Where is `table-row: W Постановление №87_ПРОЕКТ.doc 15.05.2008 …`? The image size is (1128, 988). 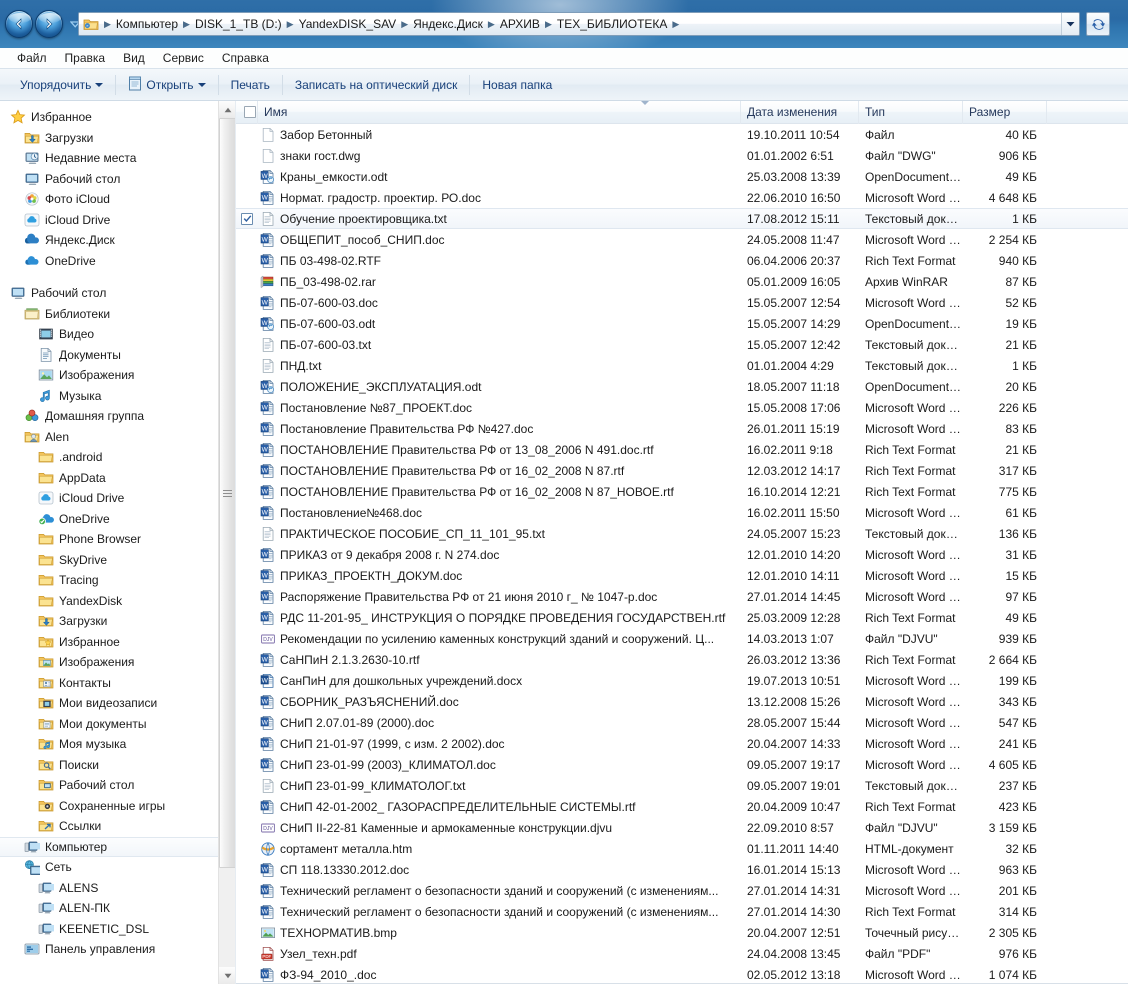
table-row: W Постановление №87_ПРОЕКТ.doc 15.05.2008 … is located at coordinates (682, 407).